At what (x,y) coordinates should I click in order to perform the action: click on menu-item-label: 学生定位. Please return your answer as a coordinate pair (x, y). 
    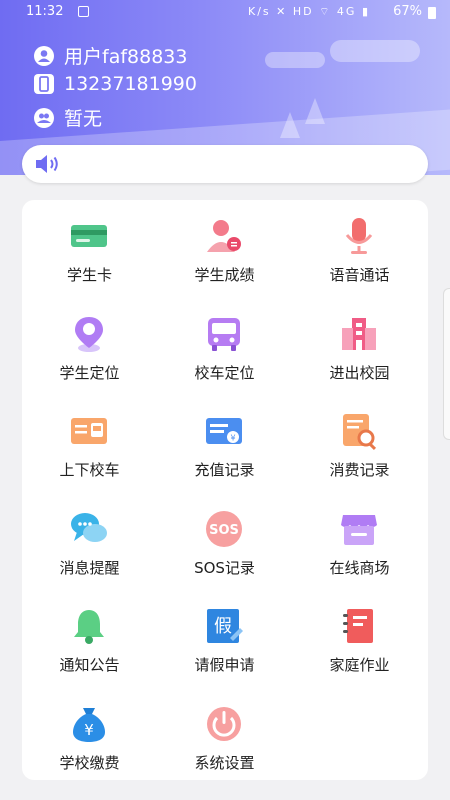
    Looking at the image, I should click on (89, 372).